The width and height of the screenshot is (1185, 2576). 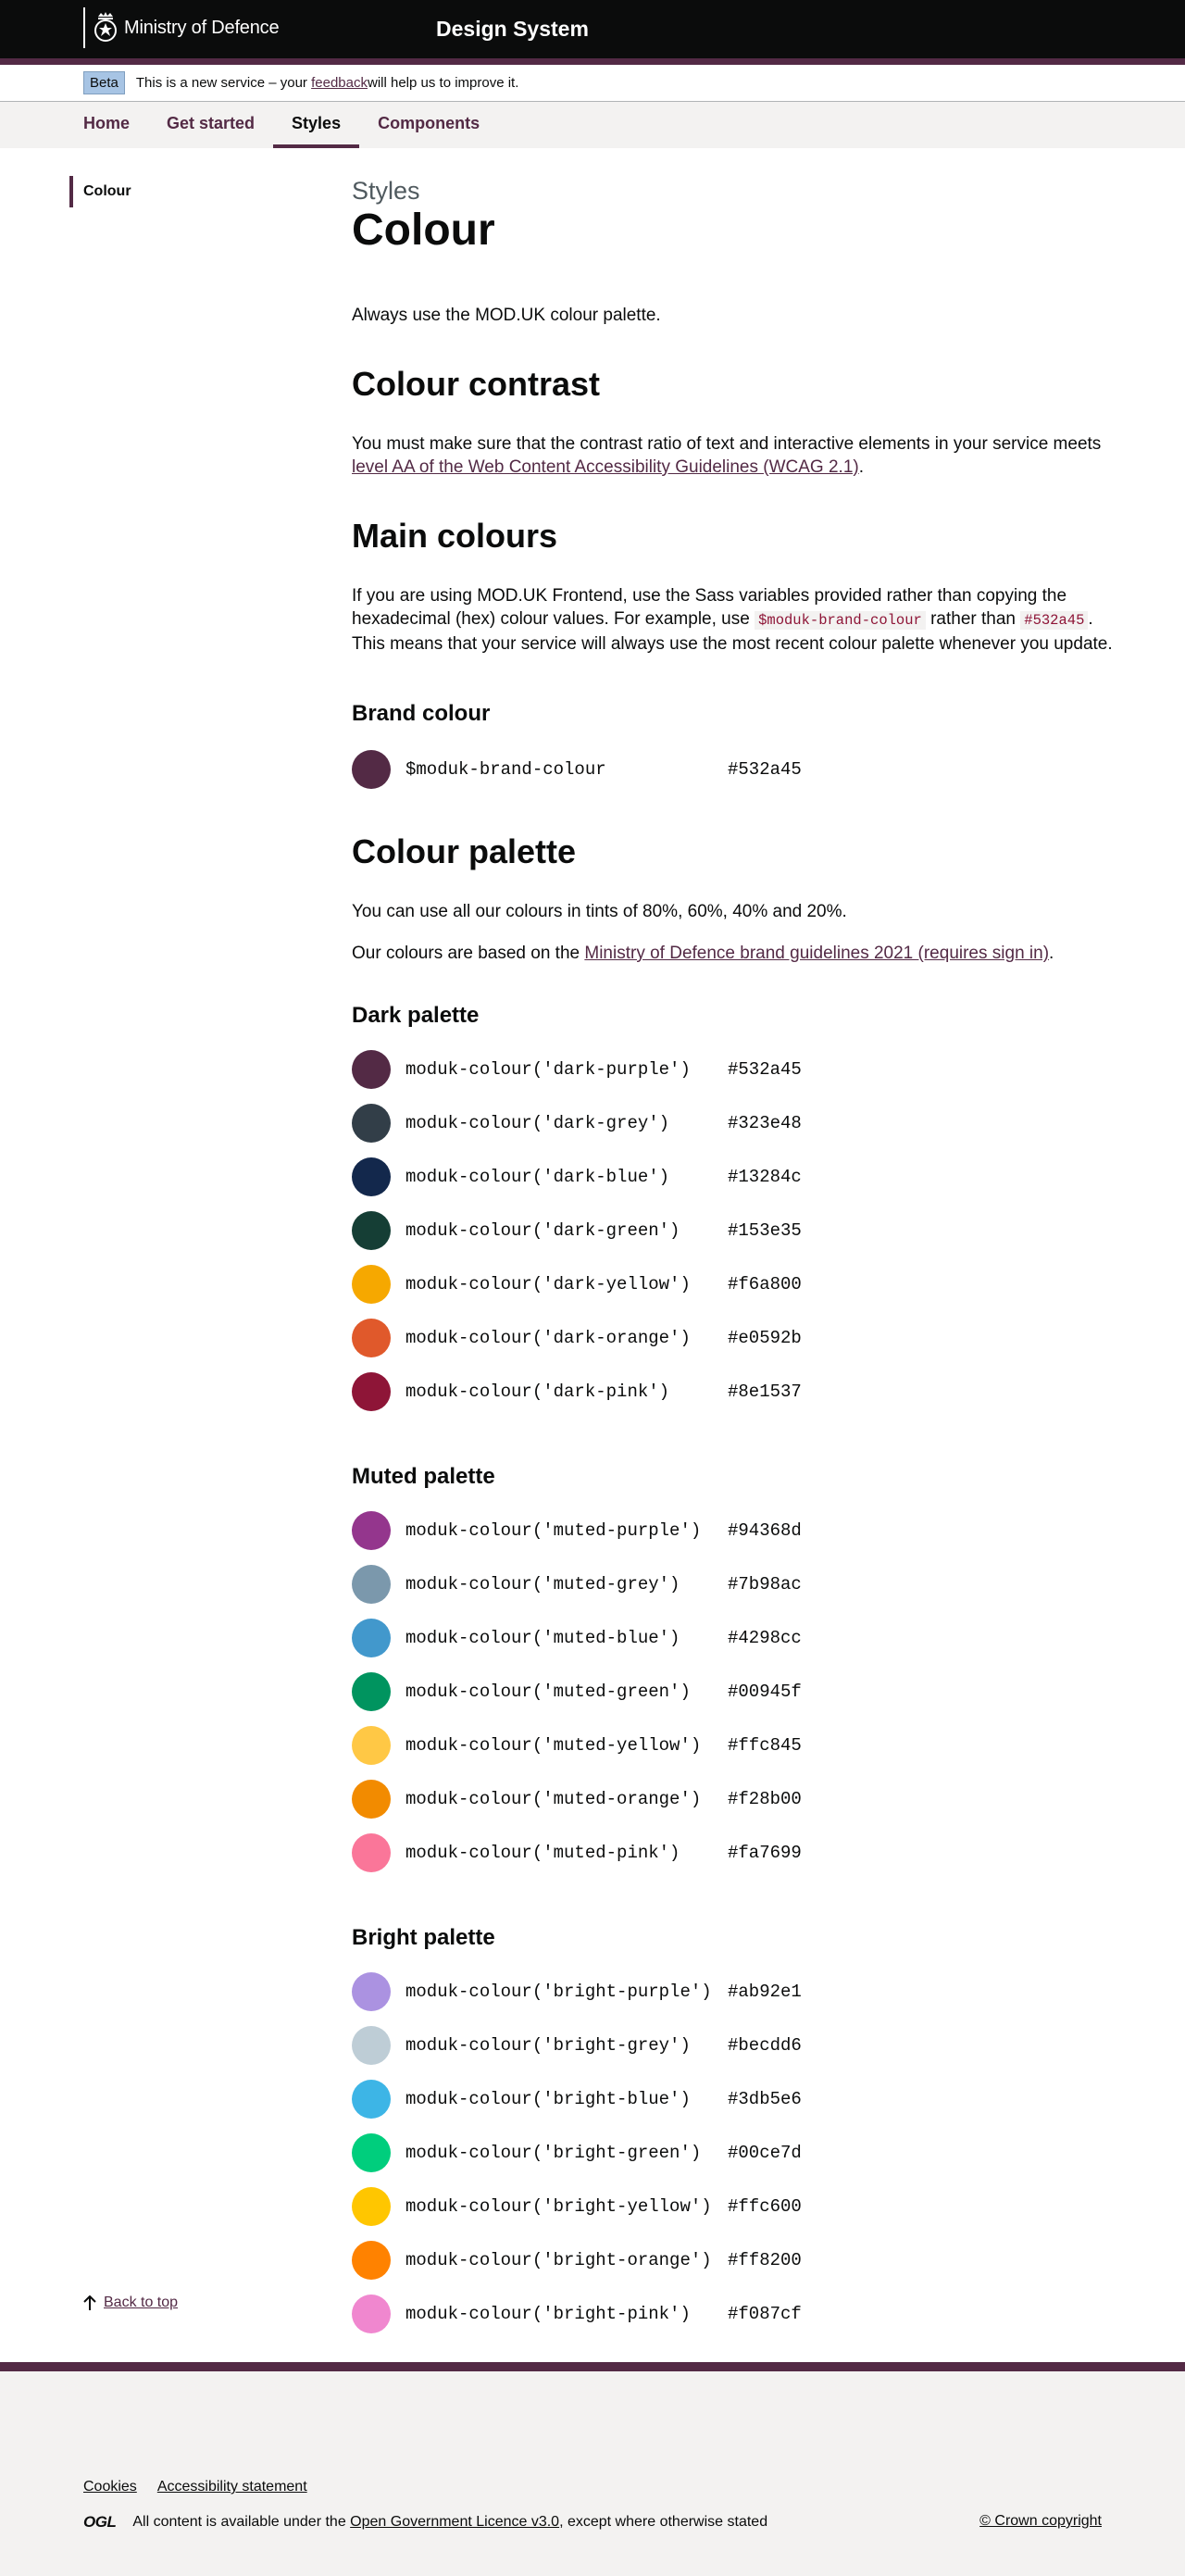 I want to click on site-header: Ministry of Defence Design System, so click(x=592, y=29).